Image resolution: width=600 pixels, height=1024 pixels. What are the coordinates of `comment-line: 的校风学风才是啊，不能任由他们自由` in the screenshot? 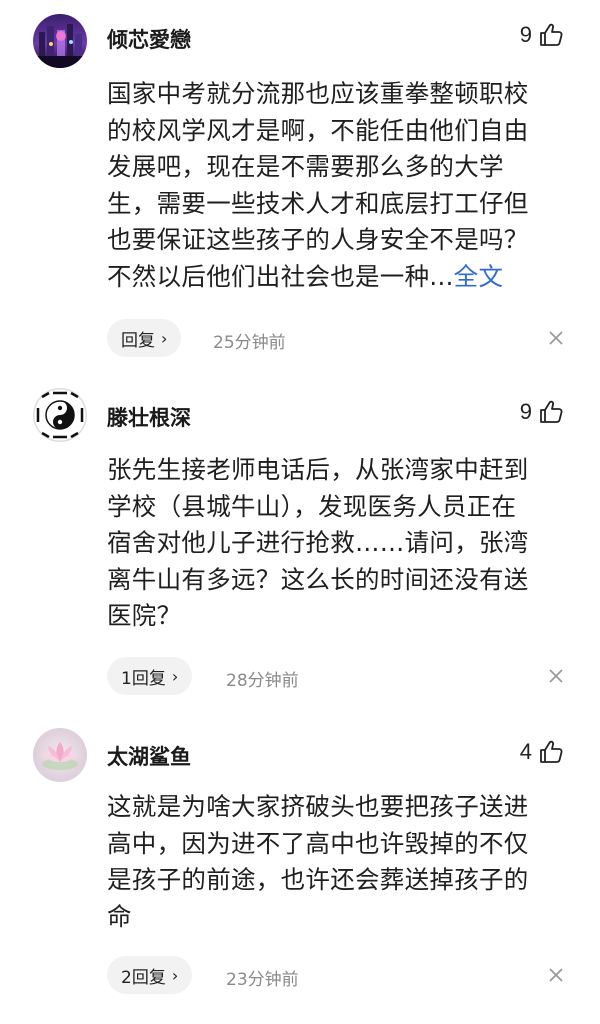 It's located at (318, 130).